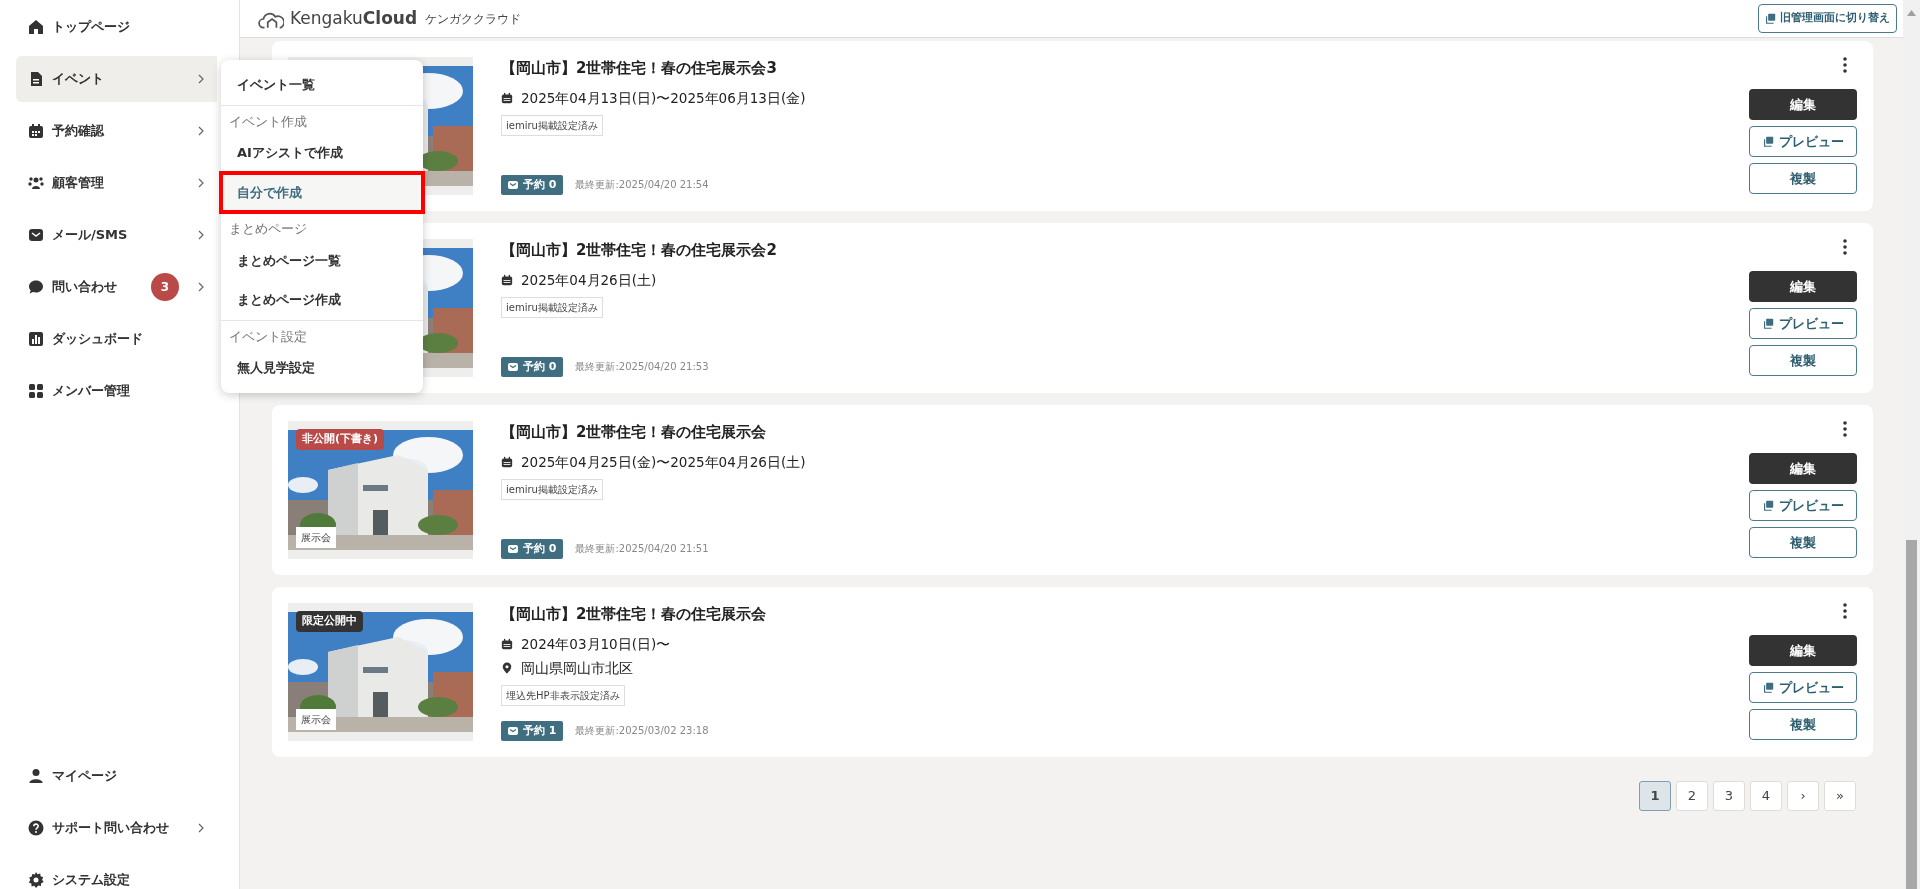  Describe the element at coordinates (329, 621) in the screenshot. I see `status-badge: 限定公開中` at that location.